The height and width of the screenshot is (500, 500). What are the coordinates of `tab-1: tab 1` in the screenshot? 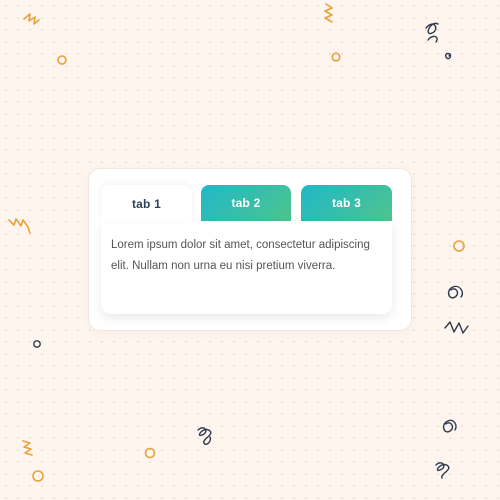 It's located at (146, 203).